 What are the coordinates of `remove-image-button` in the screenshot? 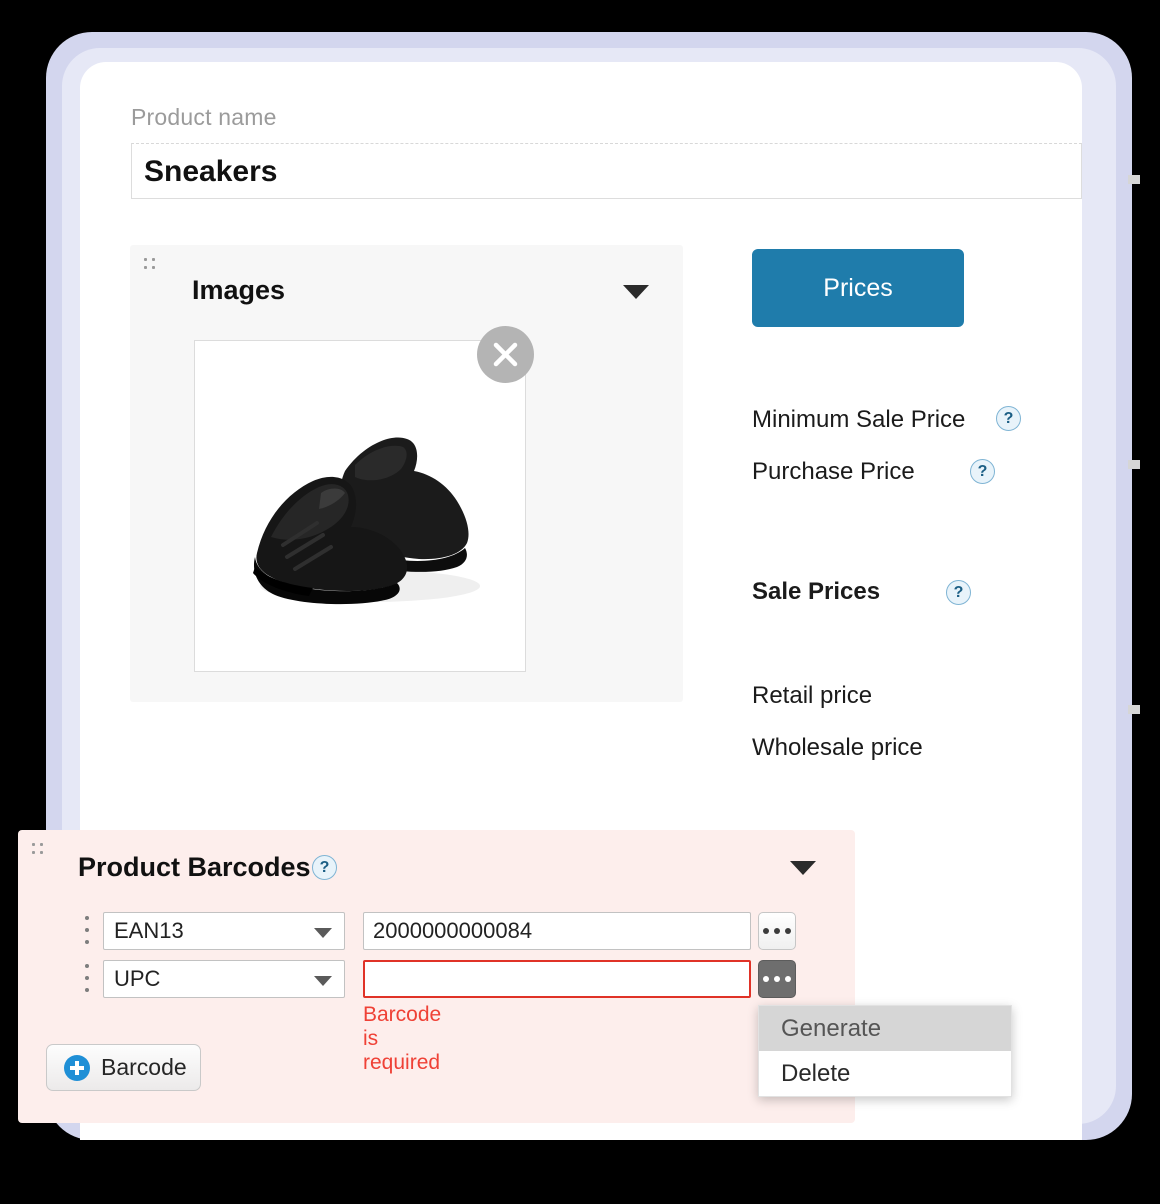 It's located at (505, 354).